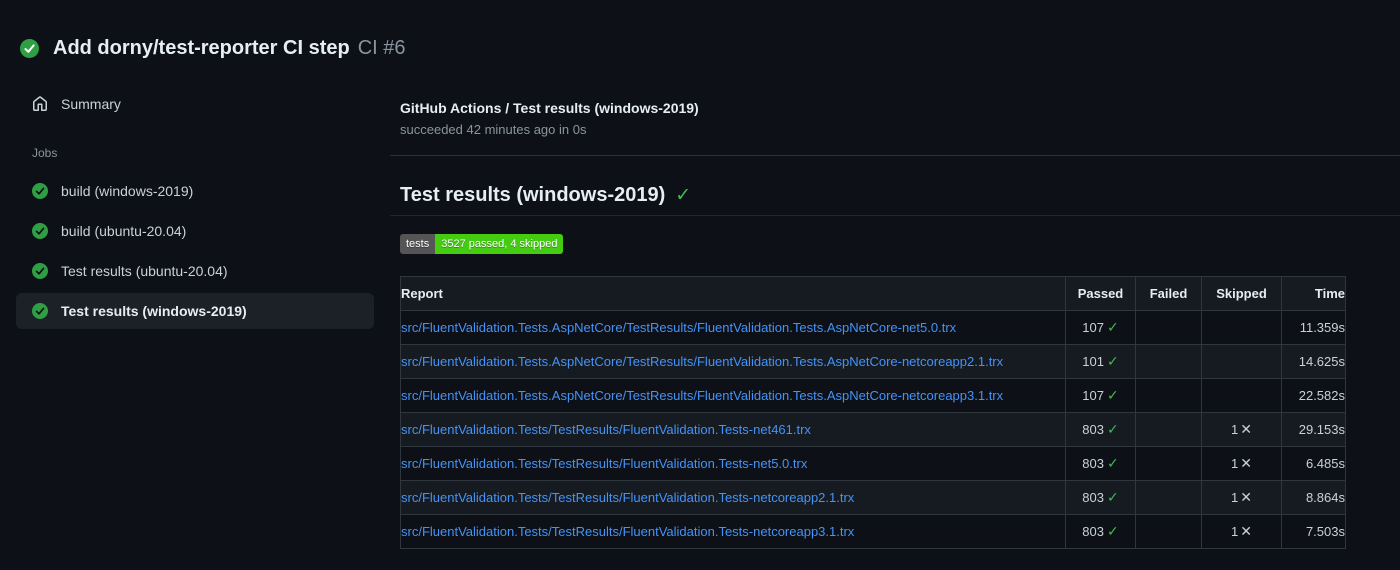 This screenshot has width=1400, height=570. I want to click on time-cell: 22.582s, so click(1313, 395).